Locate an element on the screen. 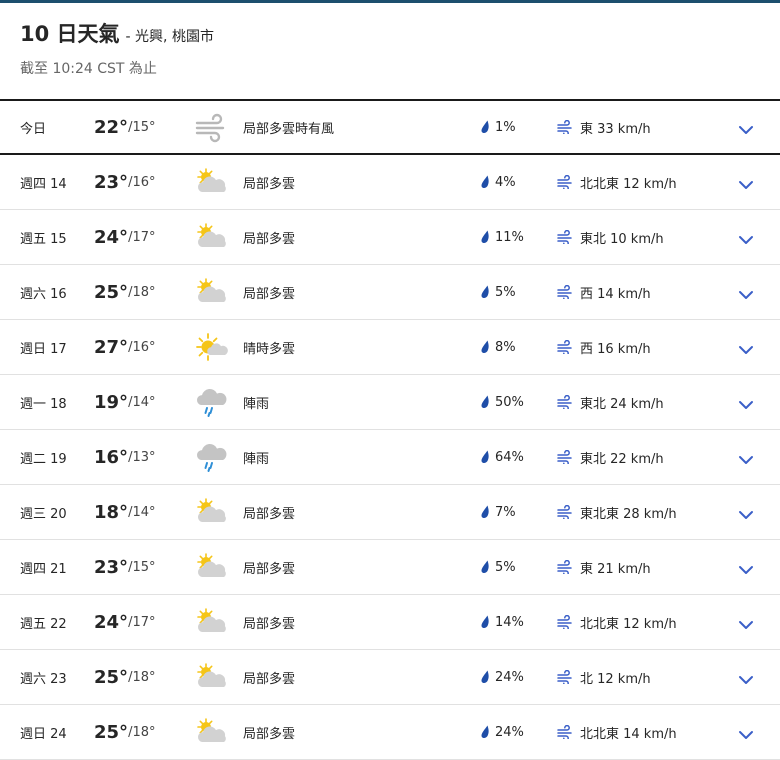  low-temp: /16° is located at coordinates (142, 347).